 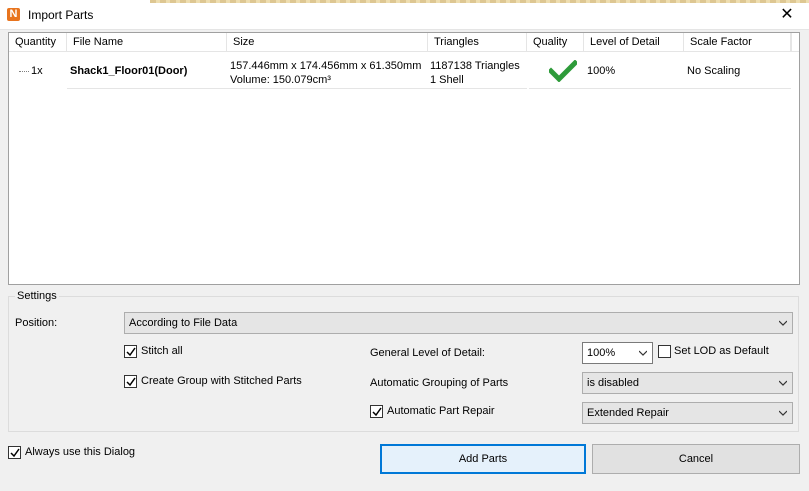 What do you see at coordinates (787, 15) in the screenshot?
I see `close-button: ✕` at bounding box center [787, 15].